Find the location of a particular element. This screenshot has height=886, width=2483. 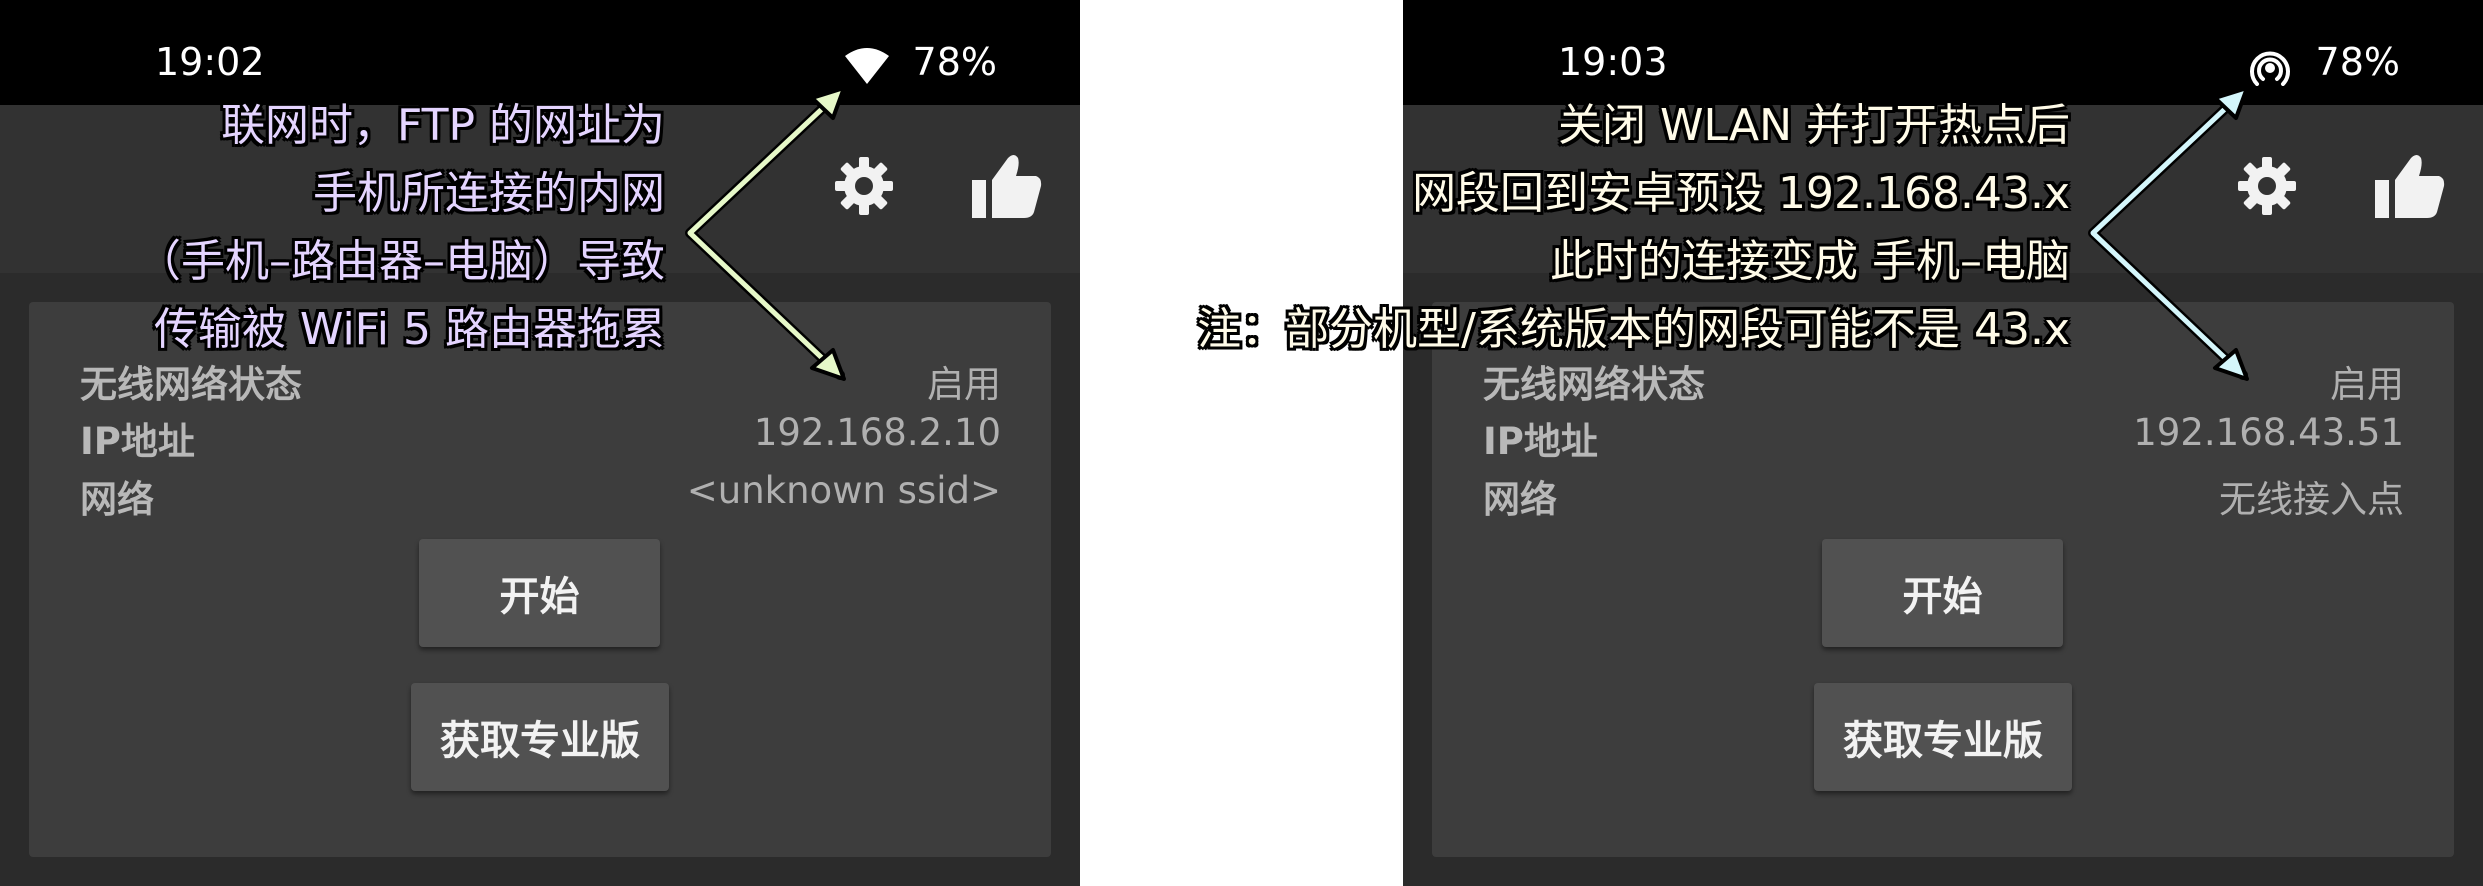

left-annotation-arrow is located at coordinates (765, 233).